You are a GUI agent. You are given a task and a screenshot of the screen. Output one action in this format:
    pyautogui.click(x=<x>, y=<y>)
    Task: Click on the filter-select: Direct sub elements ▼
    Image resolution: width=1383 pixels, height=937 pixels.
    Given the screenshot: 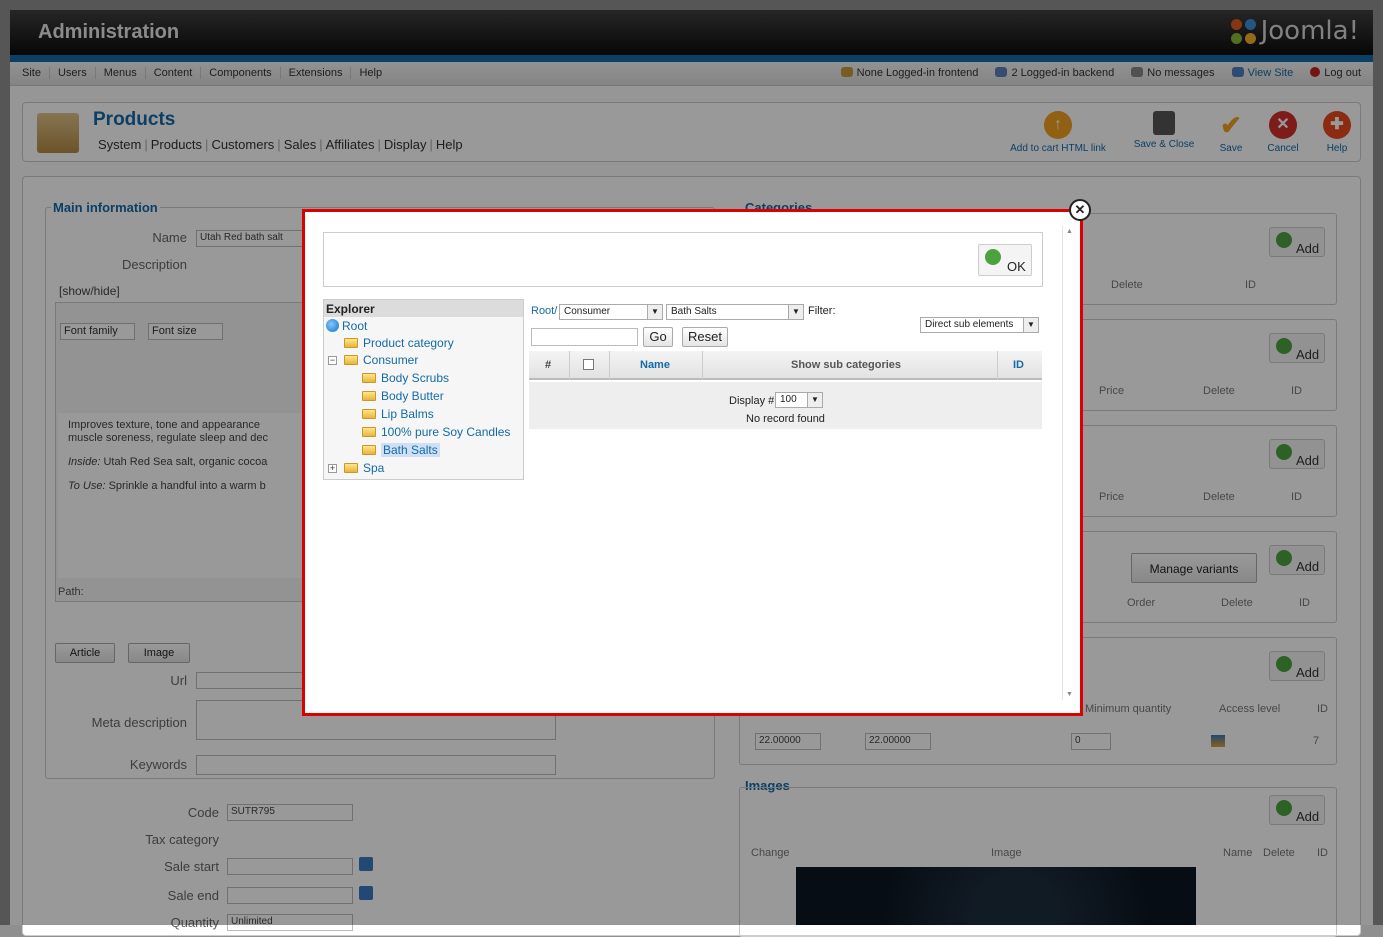 What is the action you would take?
    pyautogui.click(x=979, y=325)
    